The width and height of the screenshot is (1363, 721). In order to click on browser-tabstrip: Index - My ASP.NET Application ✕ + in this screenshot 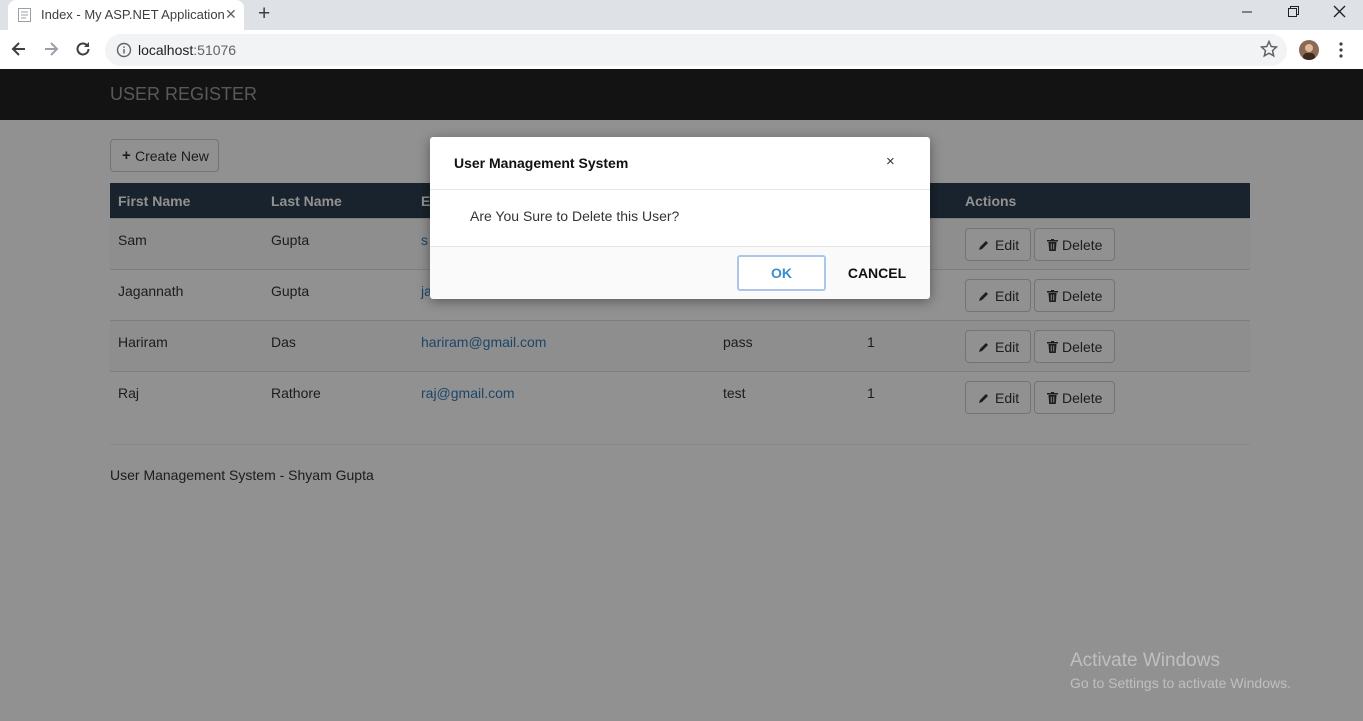, I will do `click(681, 15)`.